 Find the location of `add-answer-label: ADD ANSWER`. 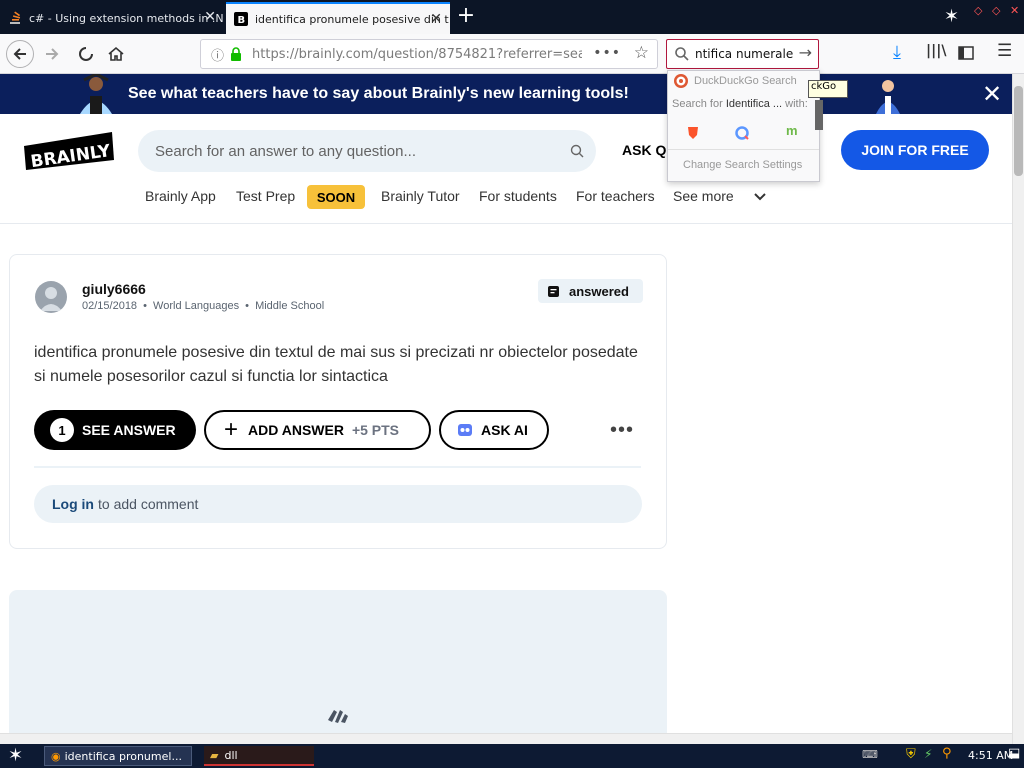

add-answer-label: ADD ANSWER is located at coordinates (296, 430).